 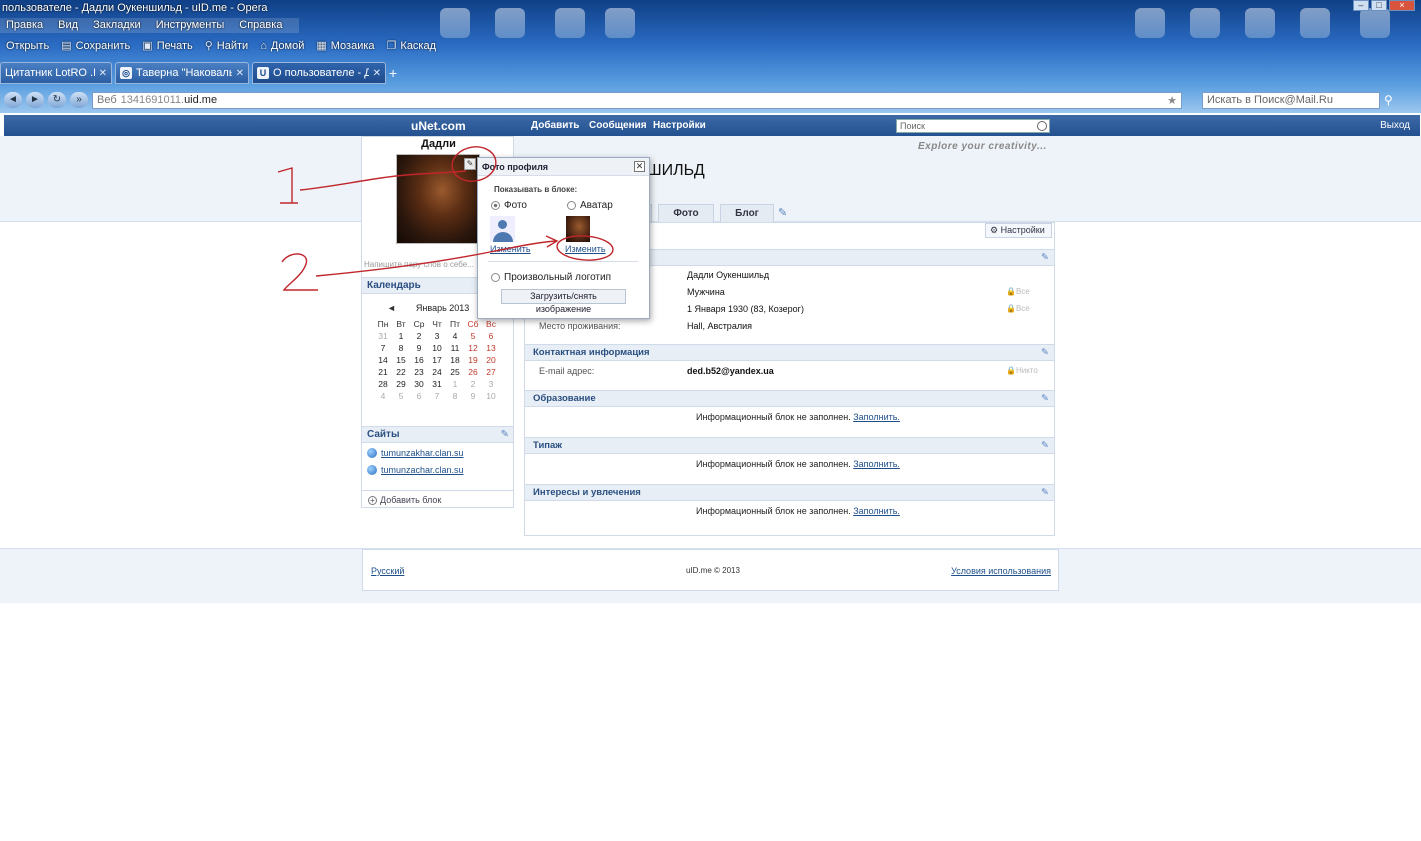 What do you see at coordinates (416, 46) in the screenshot?
I see `toolbar-cascade-button: ❐ Каскад` at bounding box center [416, 46].